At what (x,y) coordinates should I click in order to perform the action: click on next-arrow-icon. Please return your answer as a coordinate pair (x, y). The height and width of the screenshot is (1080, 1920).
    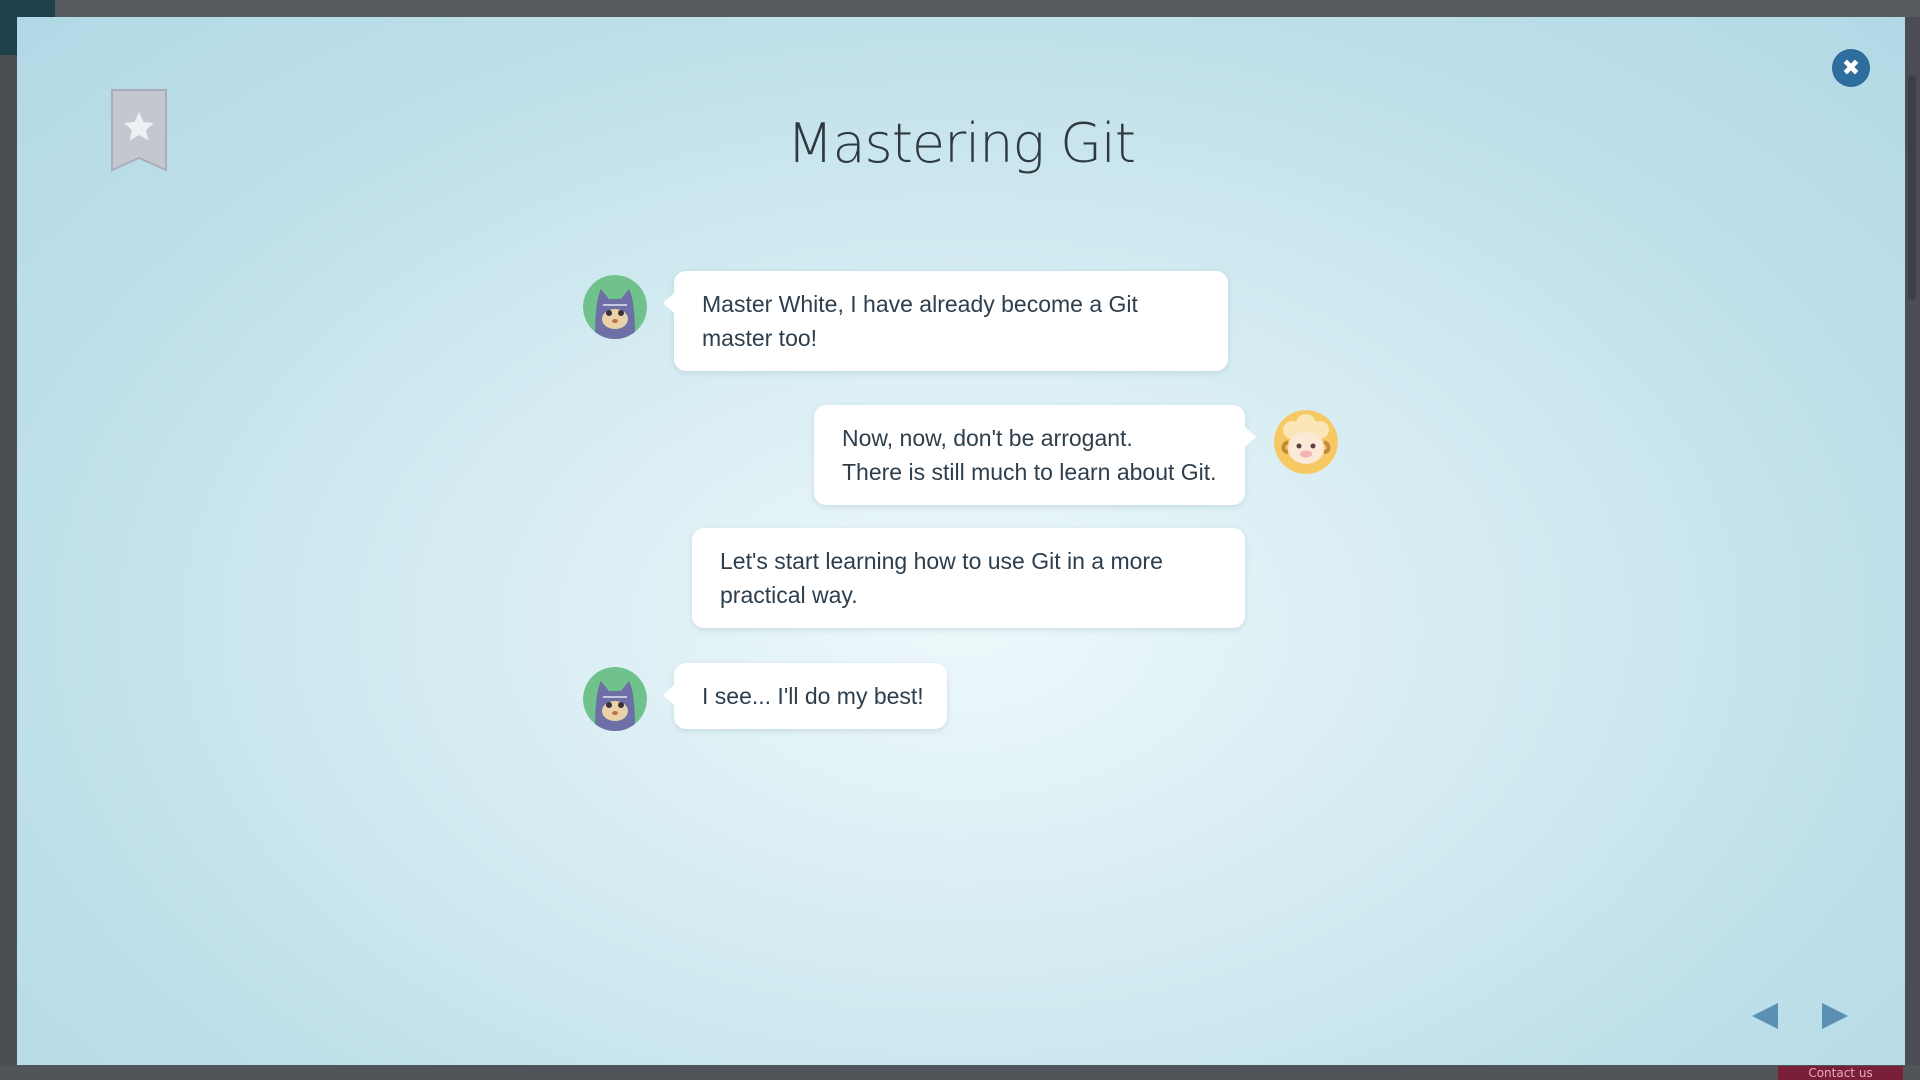
    Looking at the image, I should click on (1835, 1016).